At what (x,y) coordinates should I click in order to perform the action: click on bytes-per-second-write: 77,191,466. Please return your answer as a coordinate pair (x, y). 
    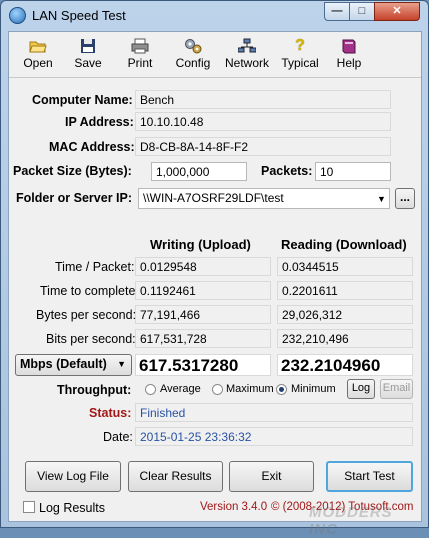
    Looking at the image, I should click on (203, 314).